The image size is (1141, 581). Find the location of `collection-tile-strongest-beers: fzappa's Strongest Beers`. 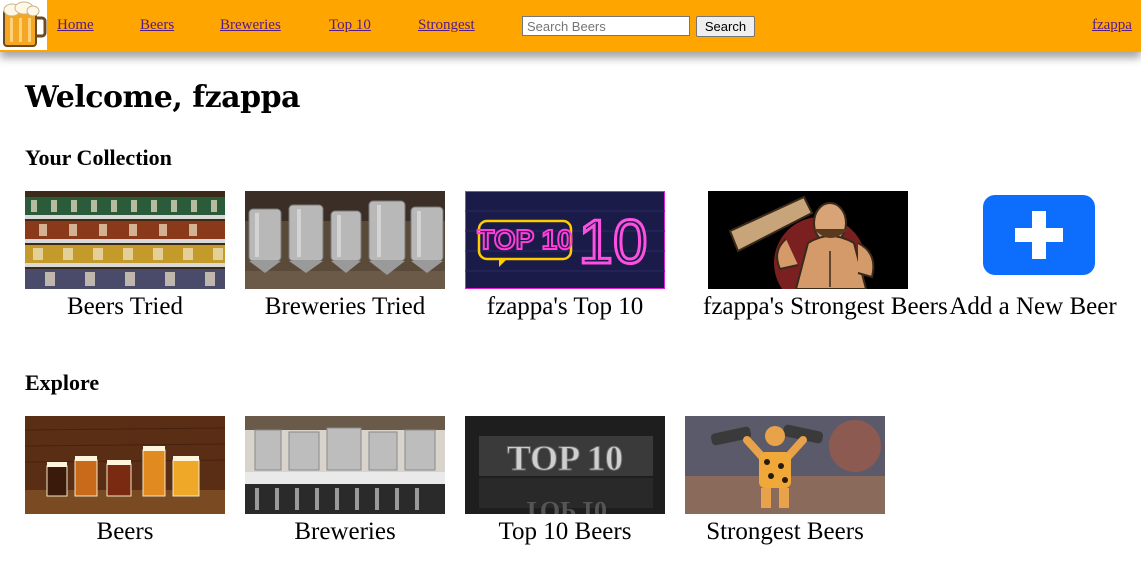

collection-tile-strongest-beers: fzappa's Strongest Beers is located at coordinates (825, 256).